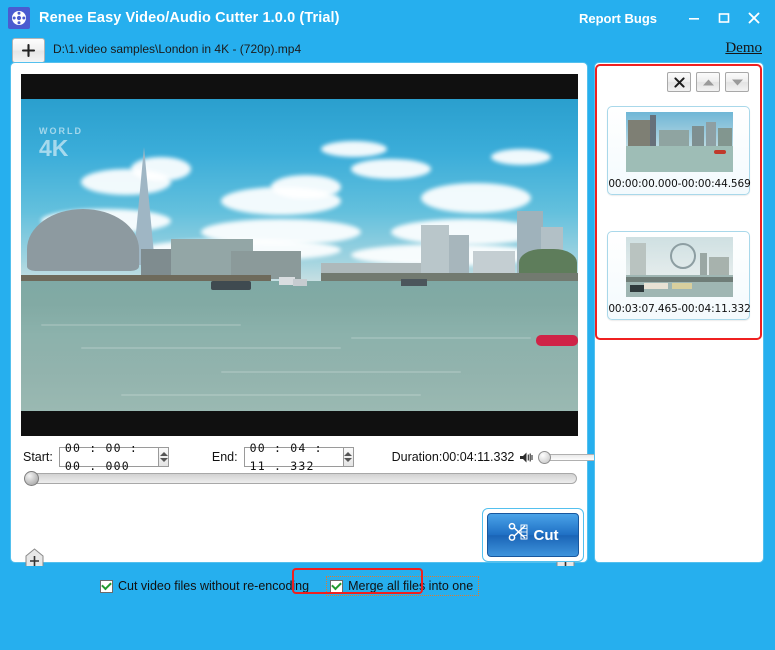 This screenshot has height=650, width=775. I want to click on video-watermark: WORLD 4K, so click(61, 143).